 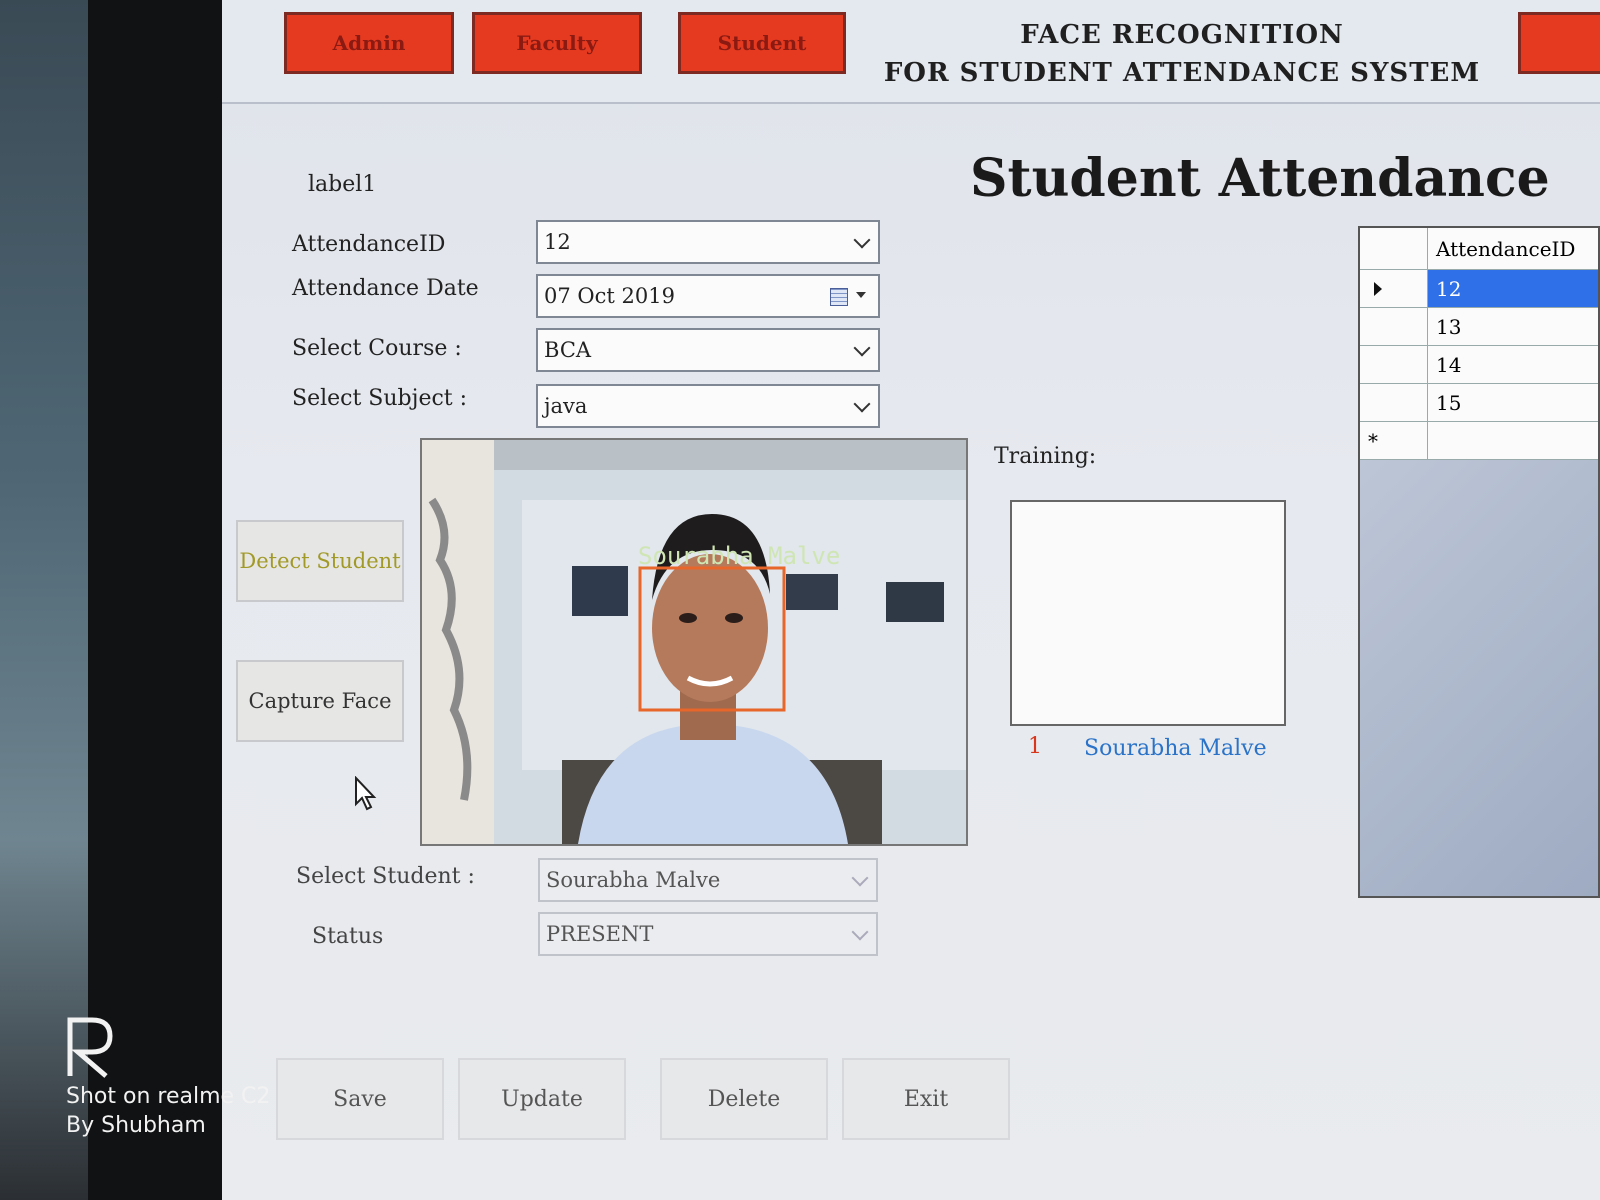 What do you see at coordinates (1260, 178) in the screenshot?
I see `page-title: Student Attendance` at bounding box center [1260, 178].